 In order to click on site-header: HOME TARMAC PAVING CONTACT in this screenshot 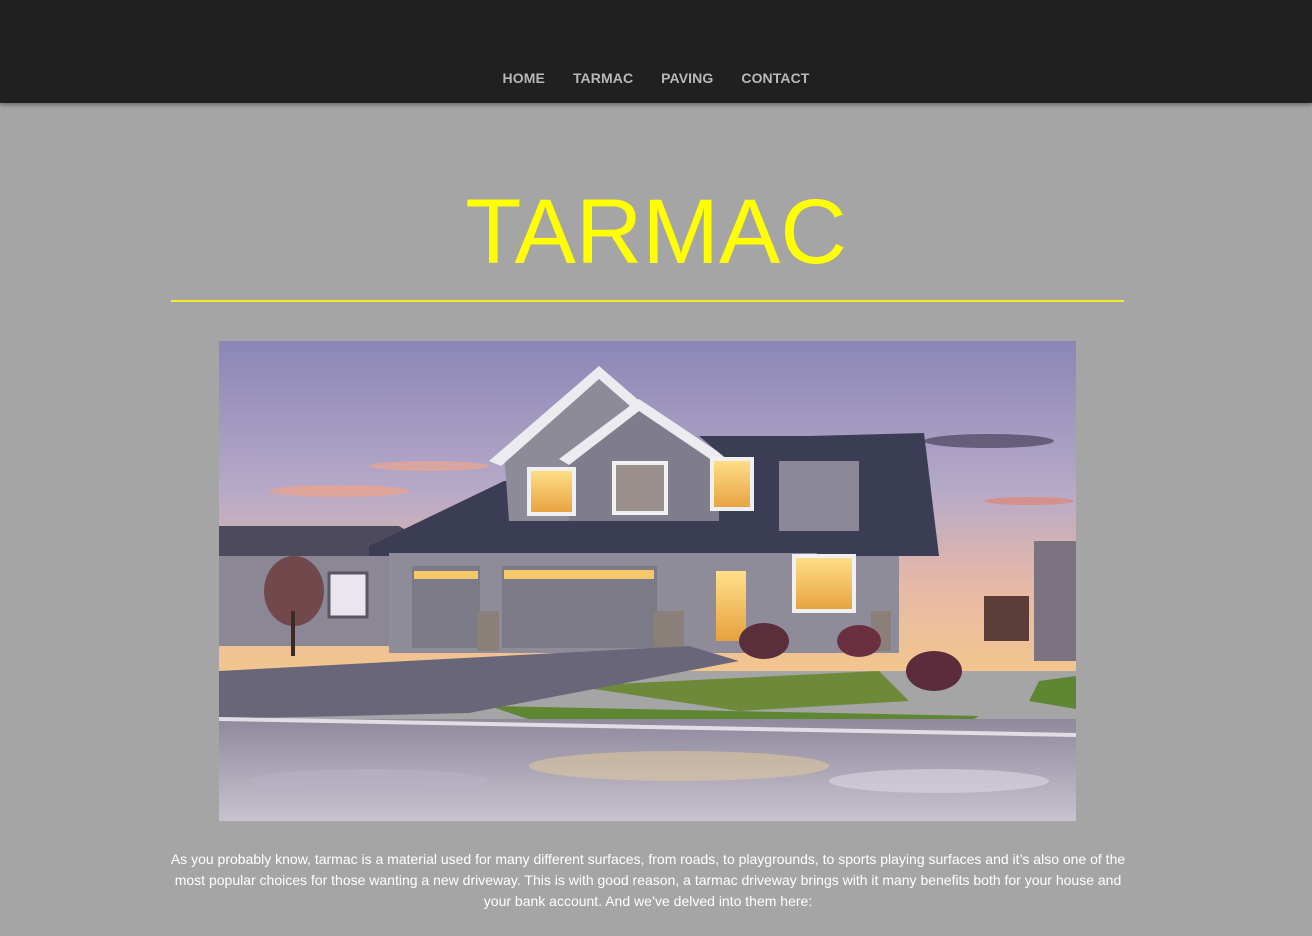, I will do `click(656, 51)`.